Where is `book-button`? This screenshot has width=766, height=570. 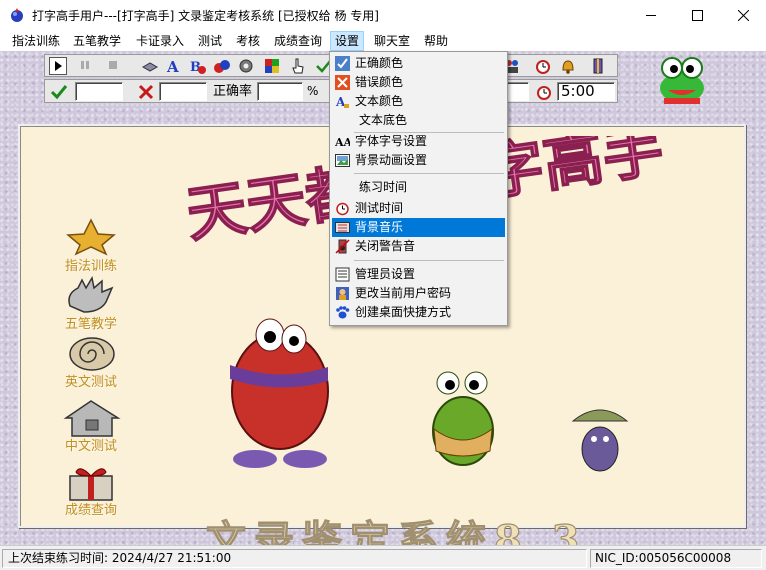
book-button is located at coordinates (150, 66).